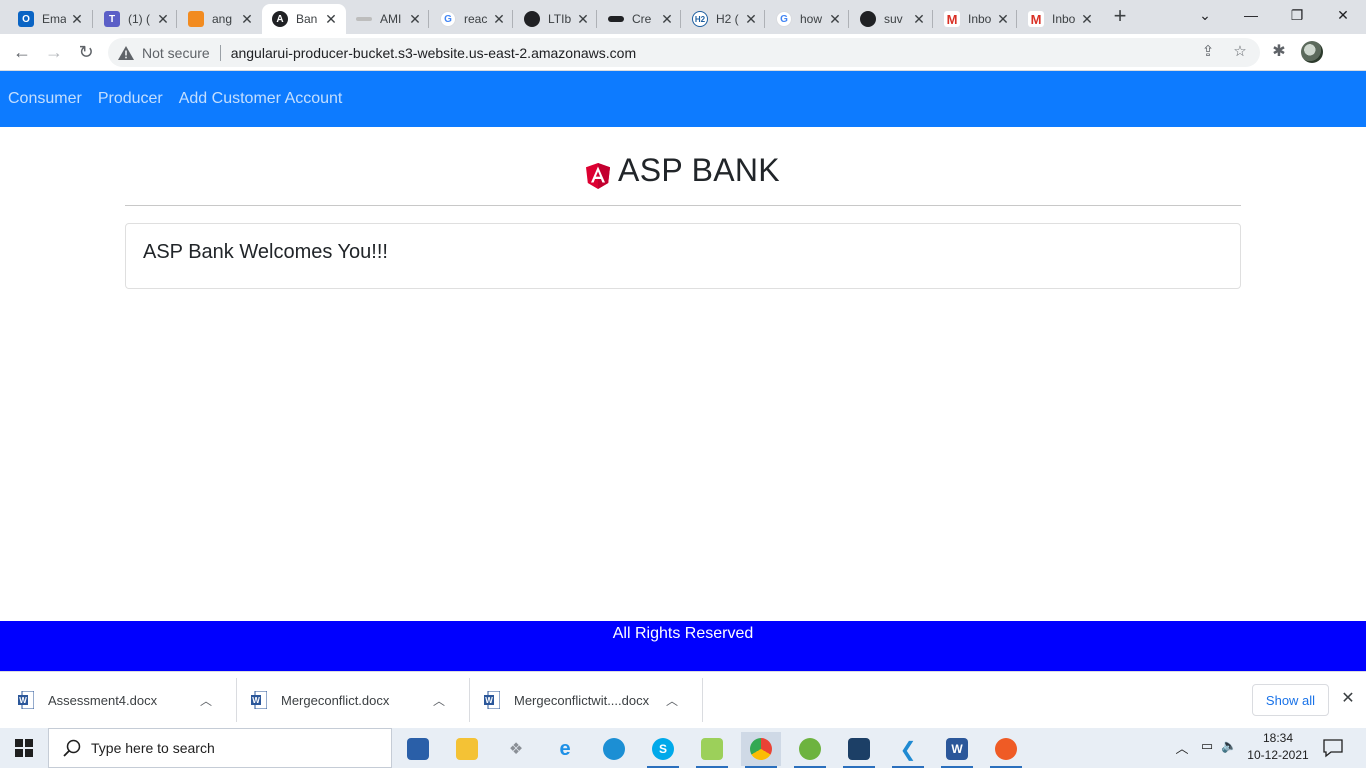 Image resolution: width=1366 pixels, height=768 pixels. Describe the element at coordinates (176, 53) in the screenshot. I see `not-secure-label: Not secure` at that location.